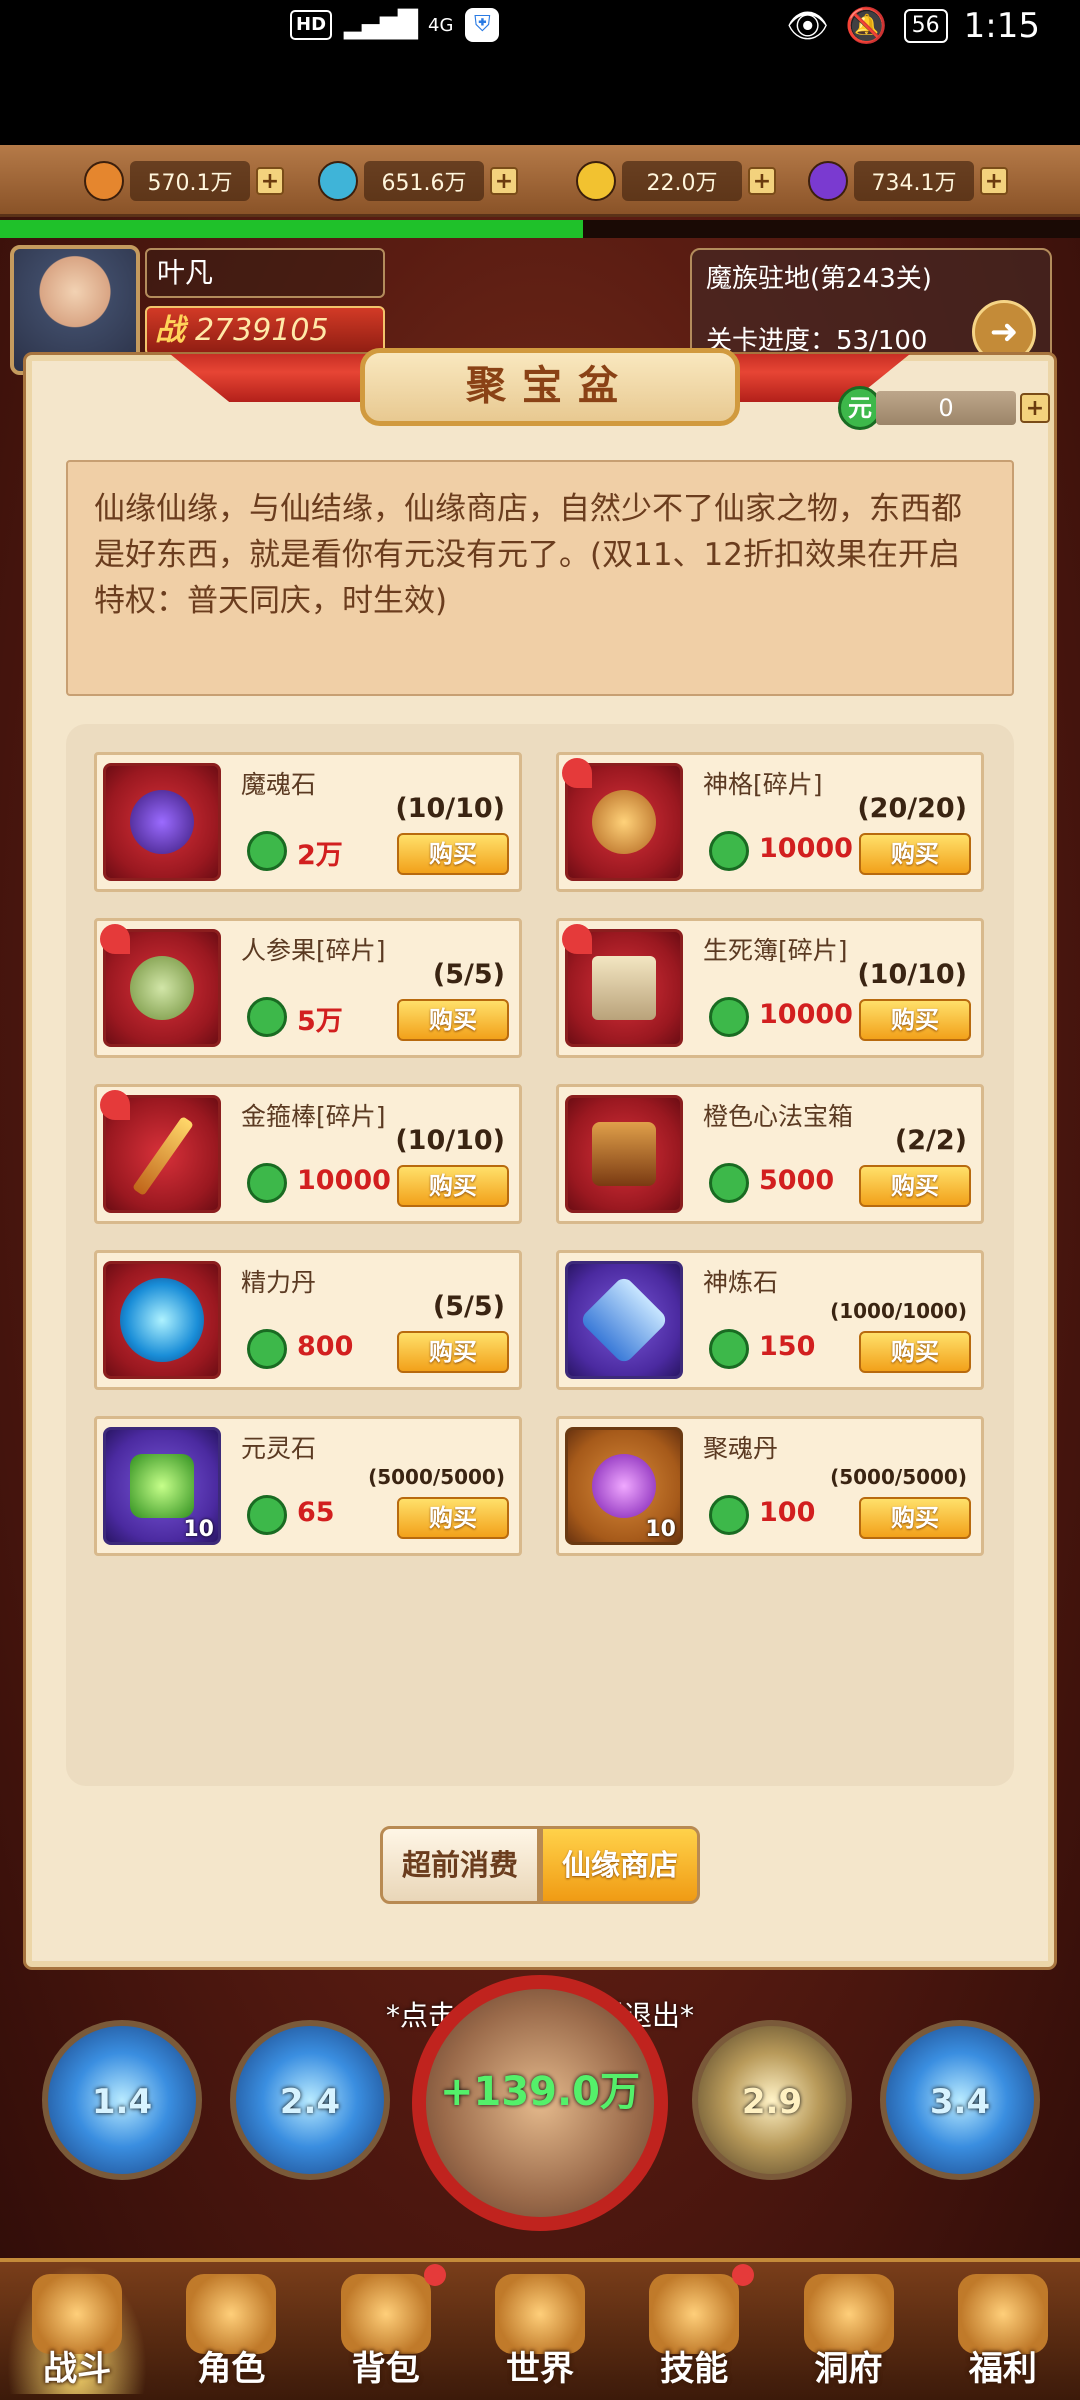 The image size is (1080, 2400). I want to click on skill-slot-3: 2.9, so click(772, 2100).